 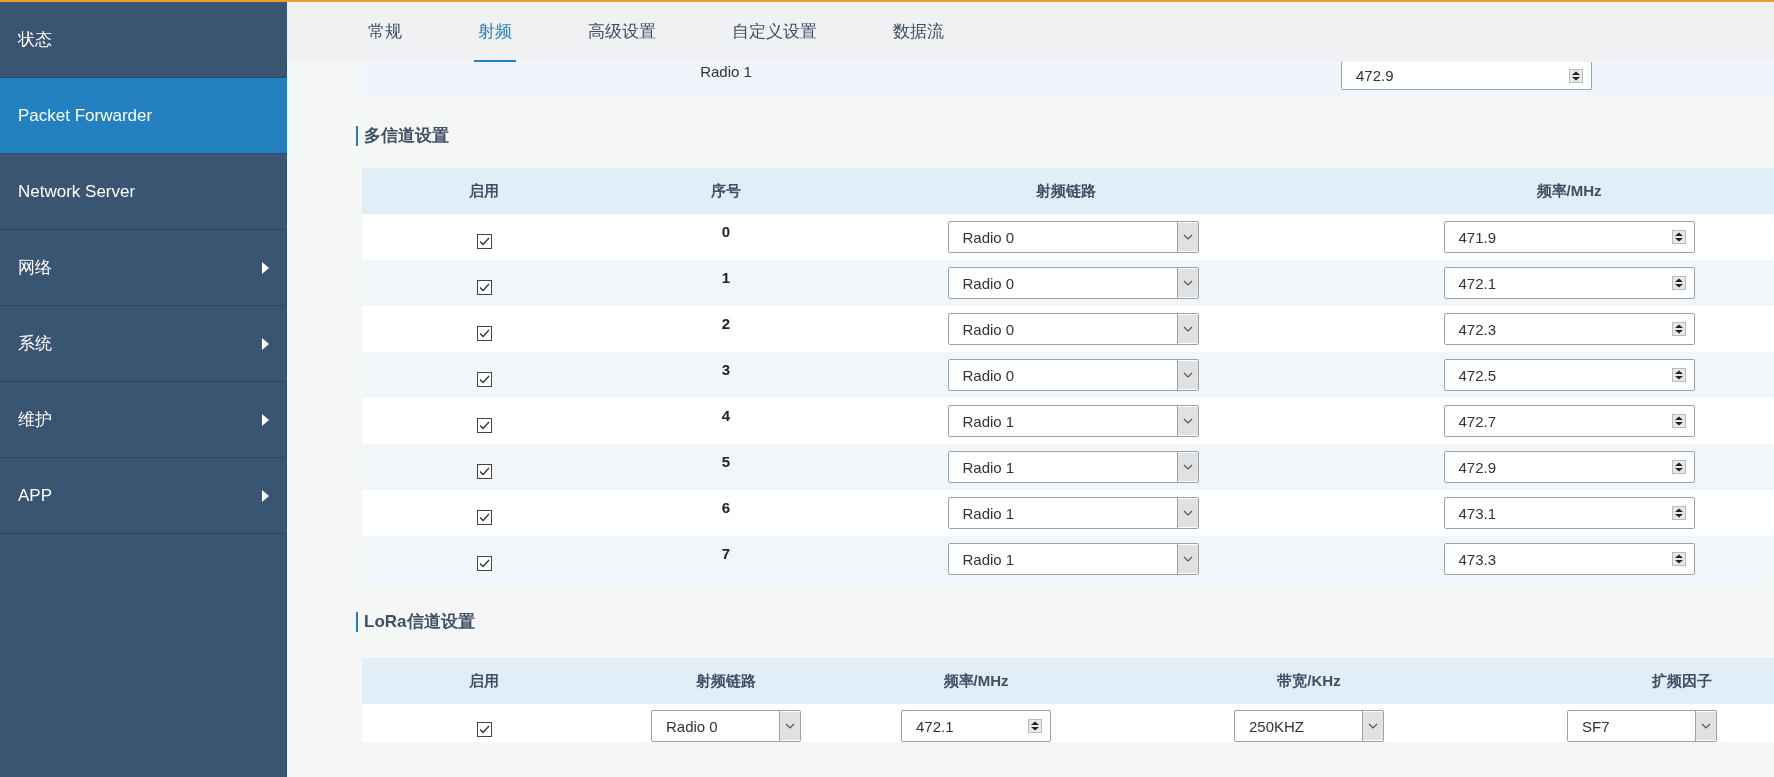 I want to click on spreading-factor-select: SF7, so click(x=1642, y=726).